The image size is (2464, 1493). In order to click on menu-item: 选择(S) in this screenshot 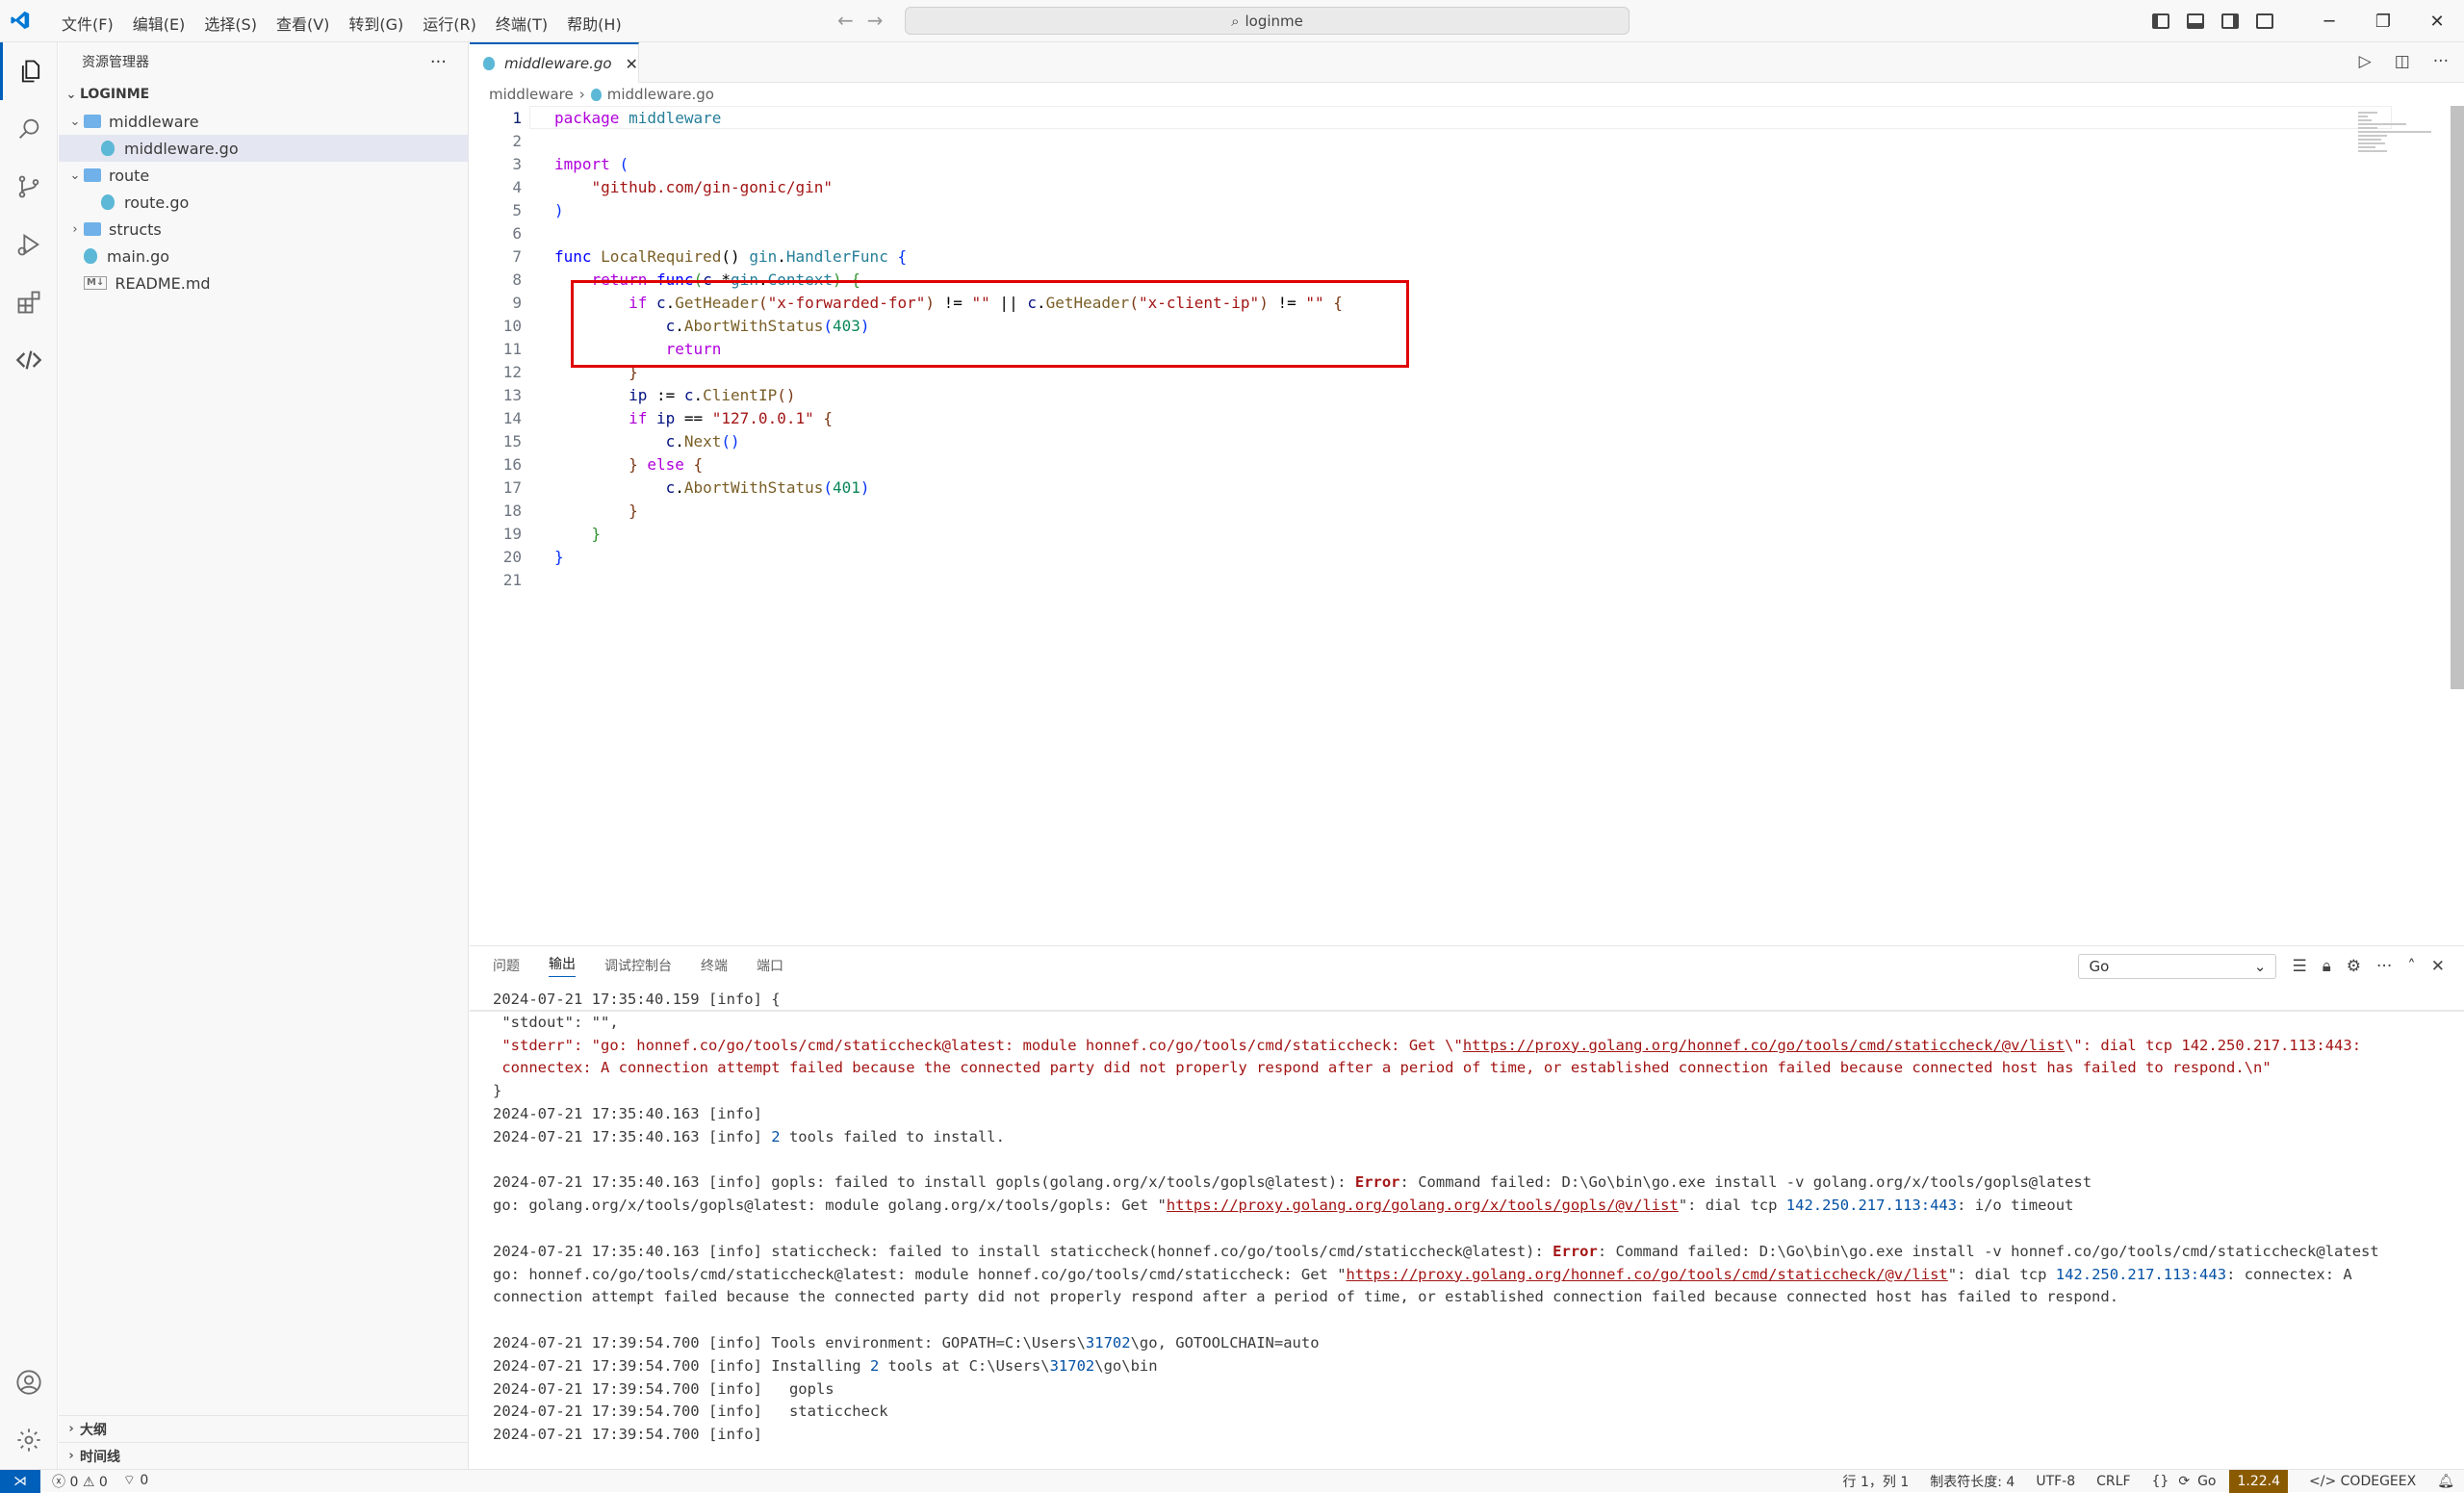, I will do `click(230, 24)`.